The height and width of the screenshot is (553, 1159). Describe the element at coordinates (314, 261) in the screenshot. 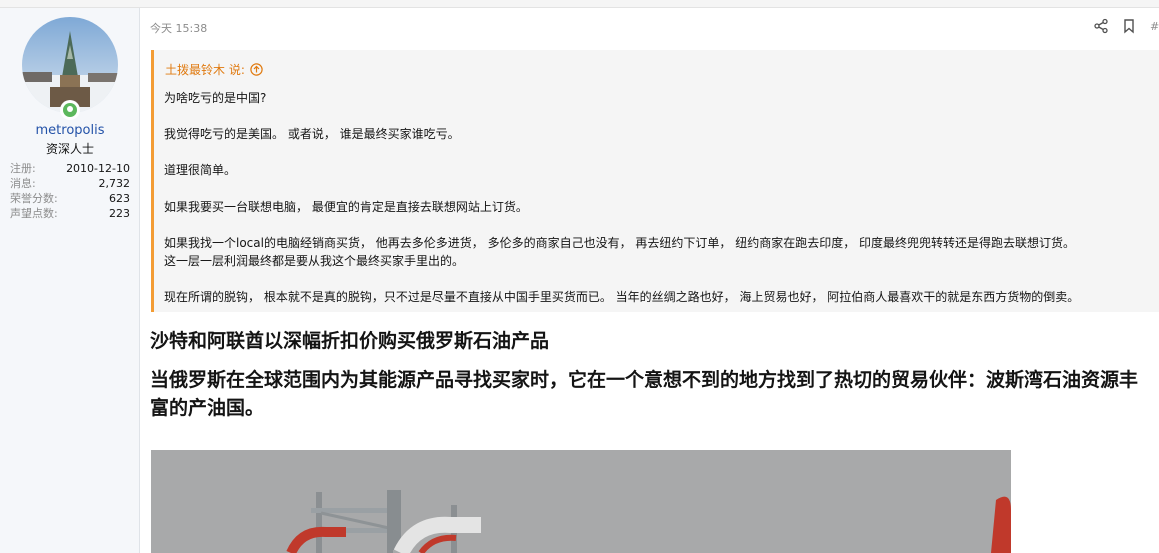

I see `quote-line: 这一层一层利润最终都是要从我这个最终买家手里出的。` at that location.